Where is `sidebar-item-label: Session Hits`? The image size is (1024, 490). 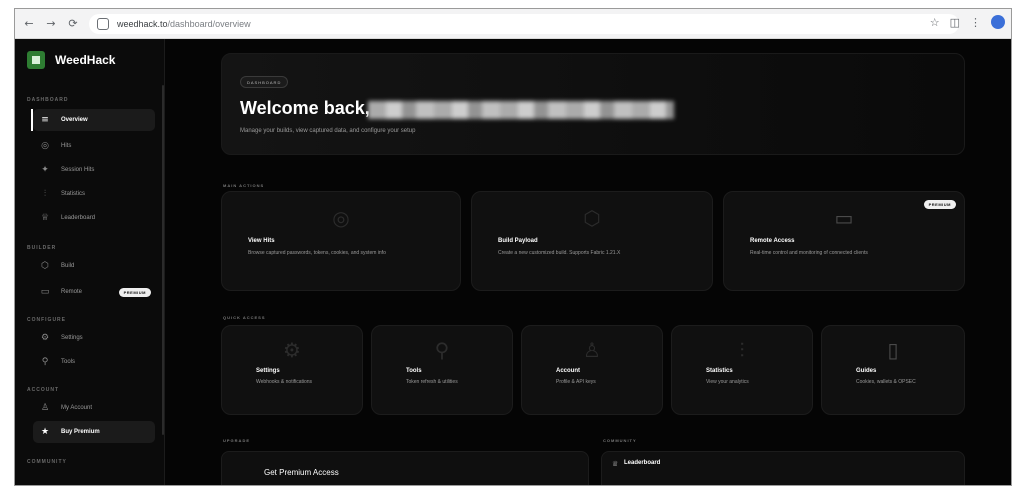 sidebar-item-label: Session Hits is located at coordinates (78, 170).